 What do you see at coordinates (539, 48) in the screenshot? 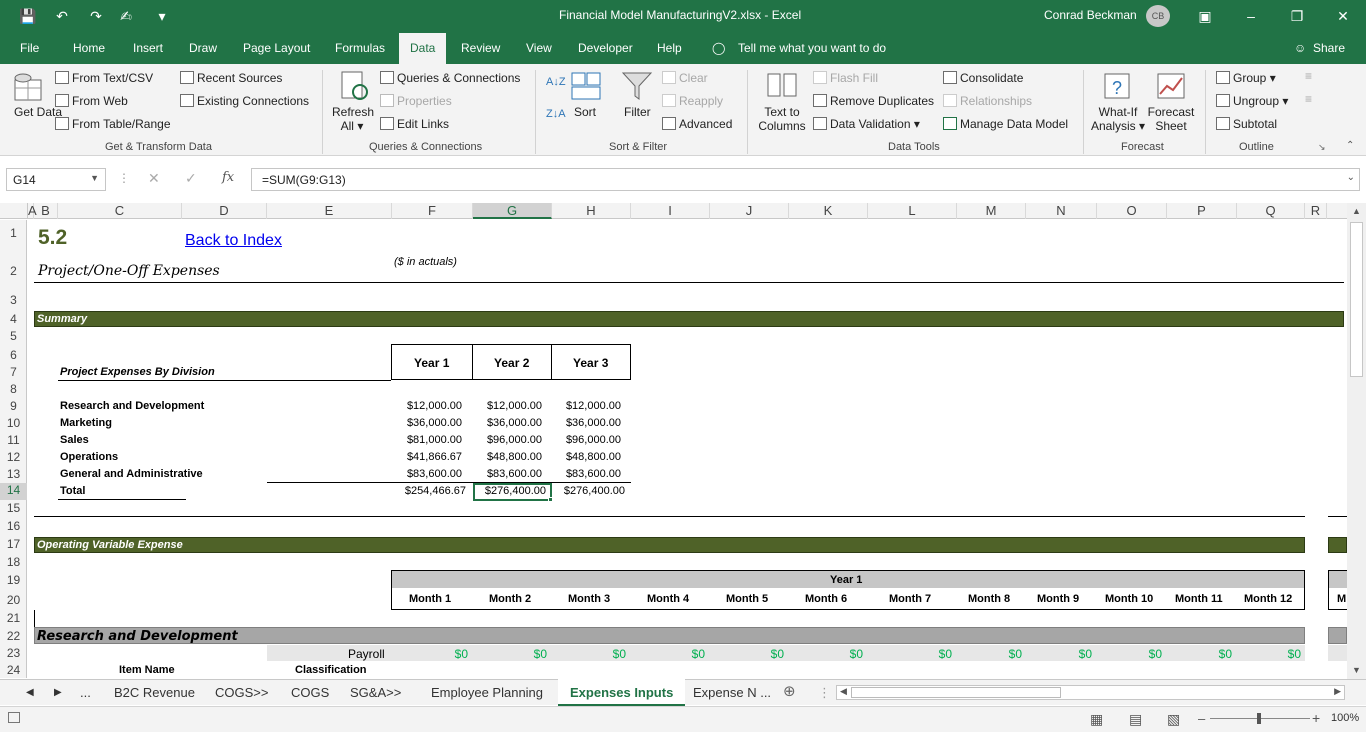
I see `tab-view: View` at bounding box center [539, 48].